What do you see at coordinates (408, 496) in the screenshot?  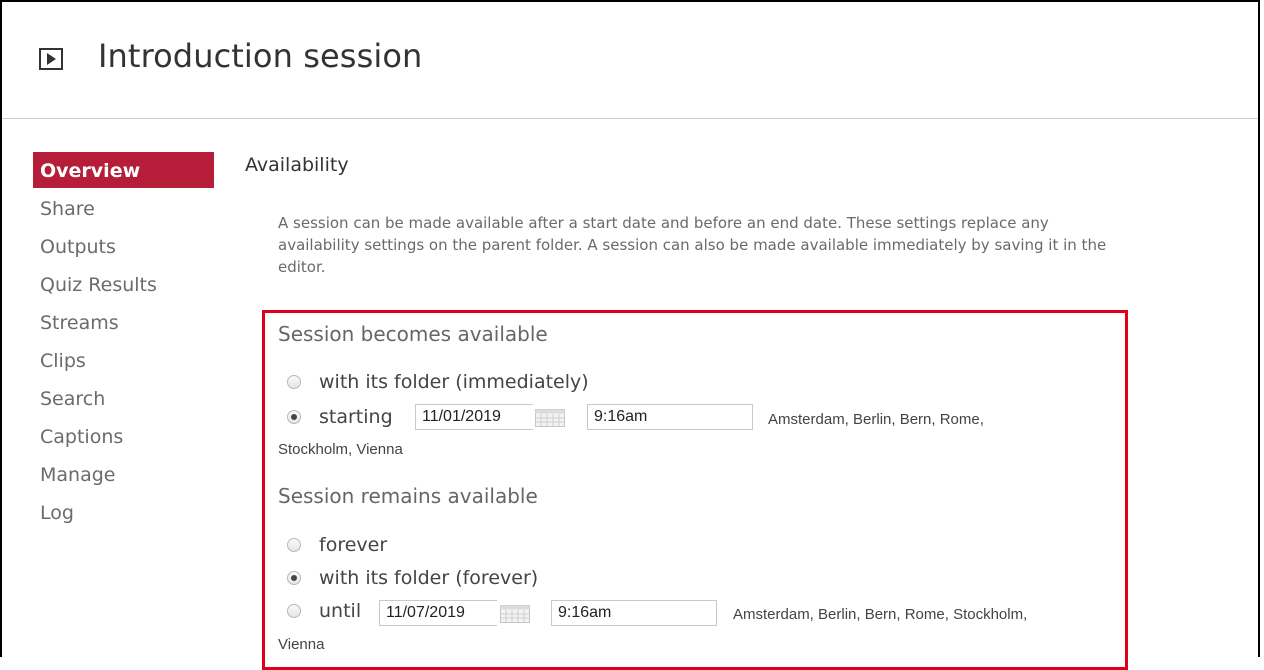 I see `end-heading: Session remains available` at bounding box center [408, 496].